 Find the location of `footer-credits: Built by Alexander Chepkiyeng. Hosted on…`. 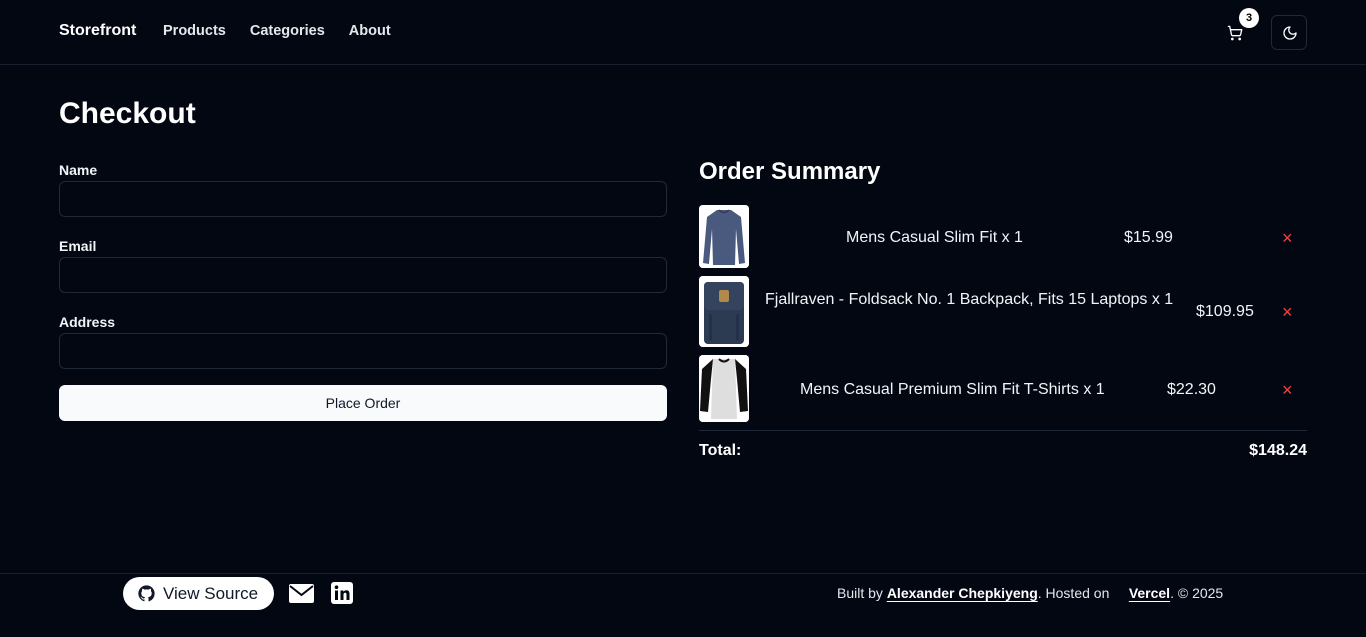

footer-credits: Built by Alexander Chepkiyeng. Hosted on… is located at coordinates (1030, 593).